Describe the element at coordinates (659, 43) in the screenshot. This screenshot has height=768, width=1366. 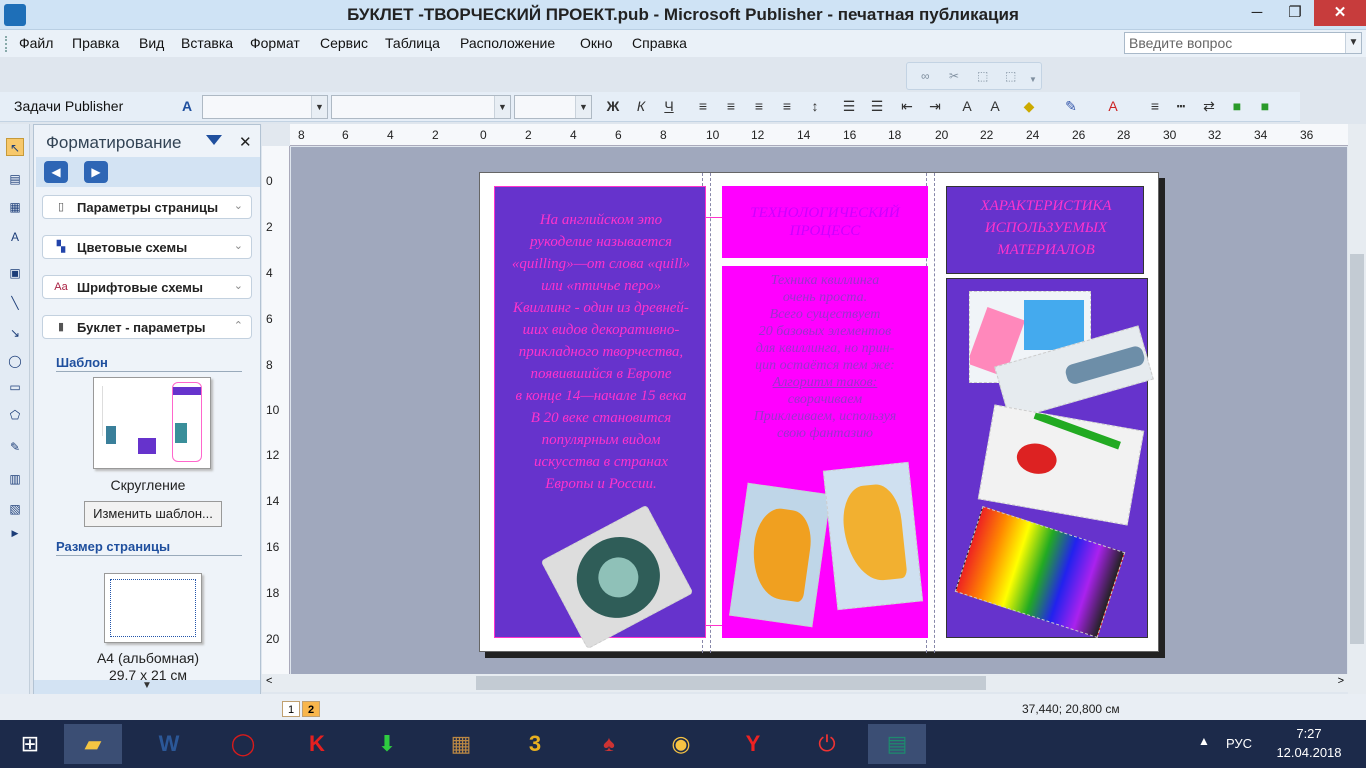
I see `menu-help: Справка` at that location.